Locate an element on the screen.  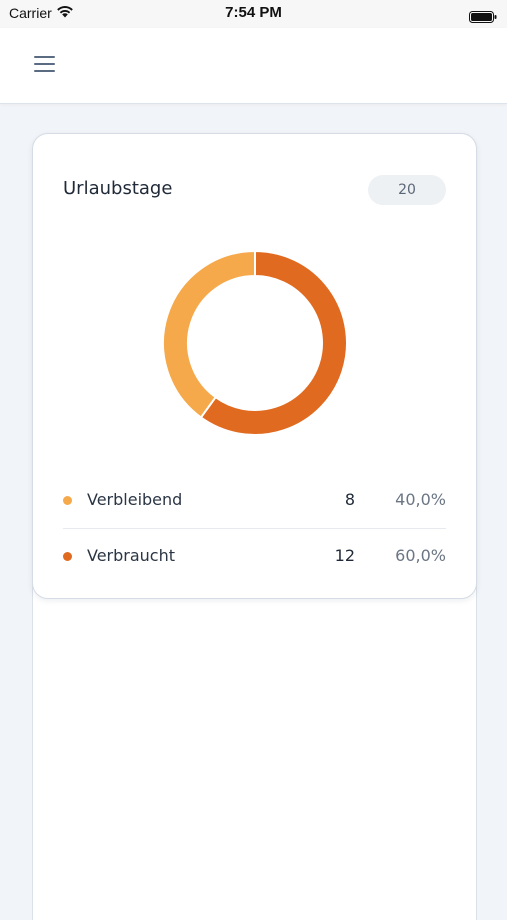
legend-value-used: 12 is located at coordinates (344, 555).